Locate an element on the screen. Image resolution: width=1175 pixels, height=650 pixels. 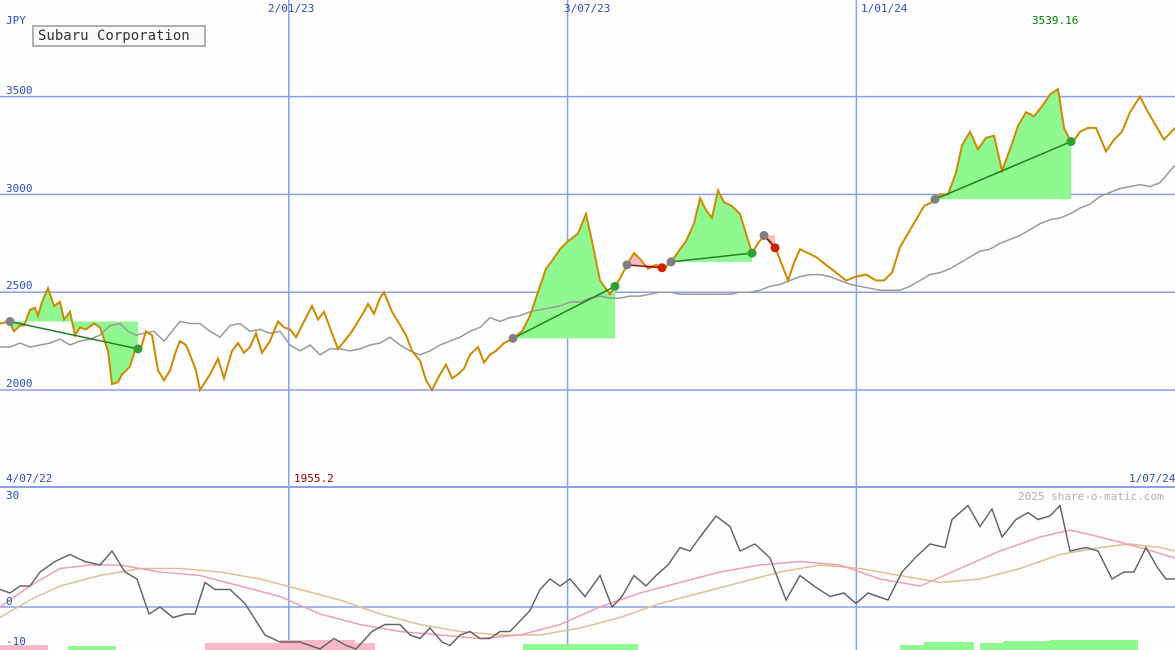
y-tick-2500: 2500 is located at coordinates (19, 285).